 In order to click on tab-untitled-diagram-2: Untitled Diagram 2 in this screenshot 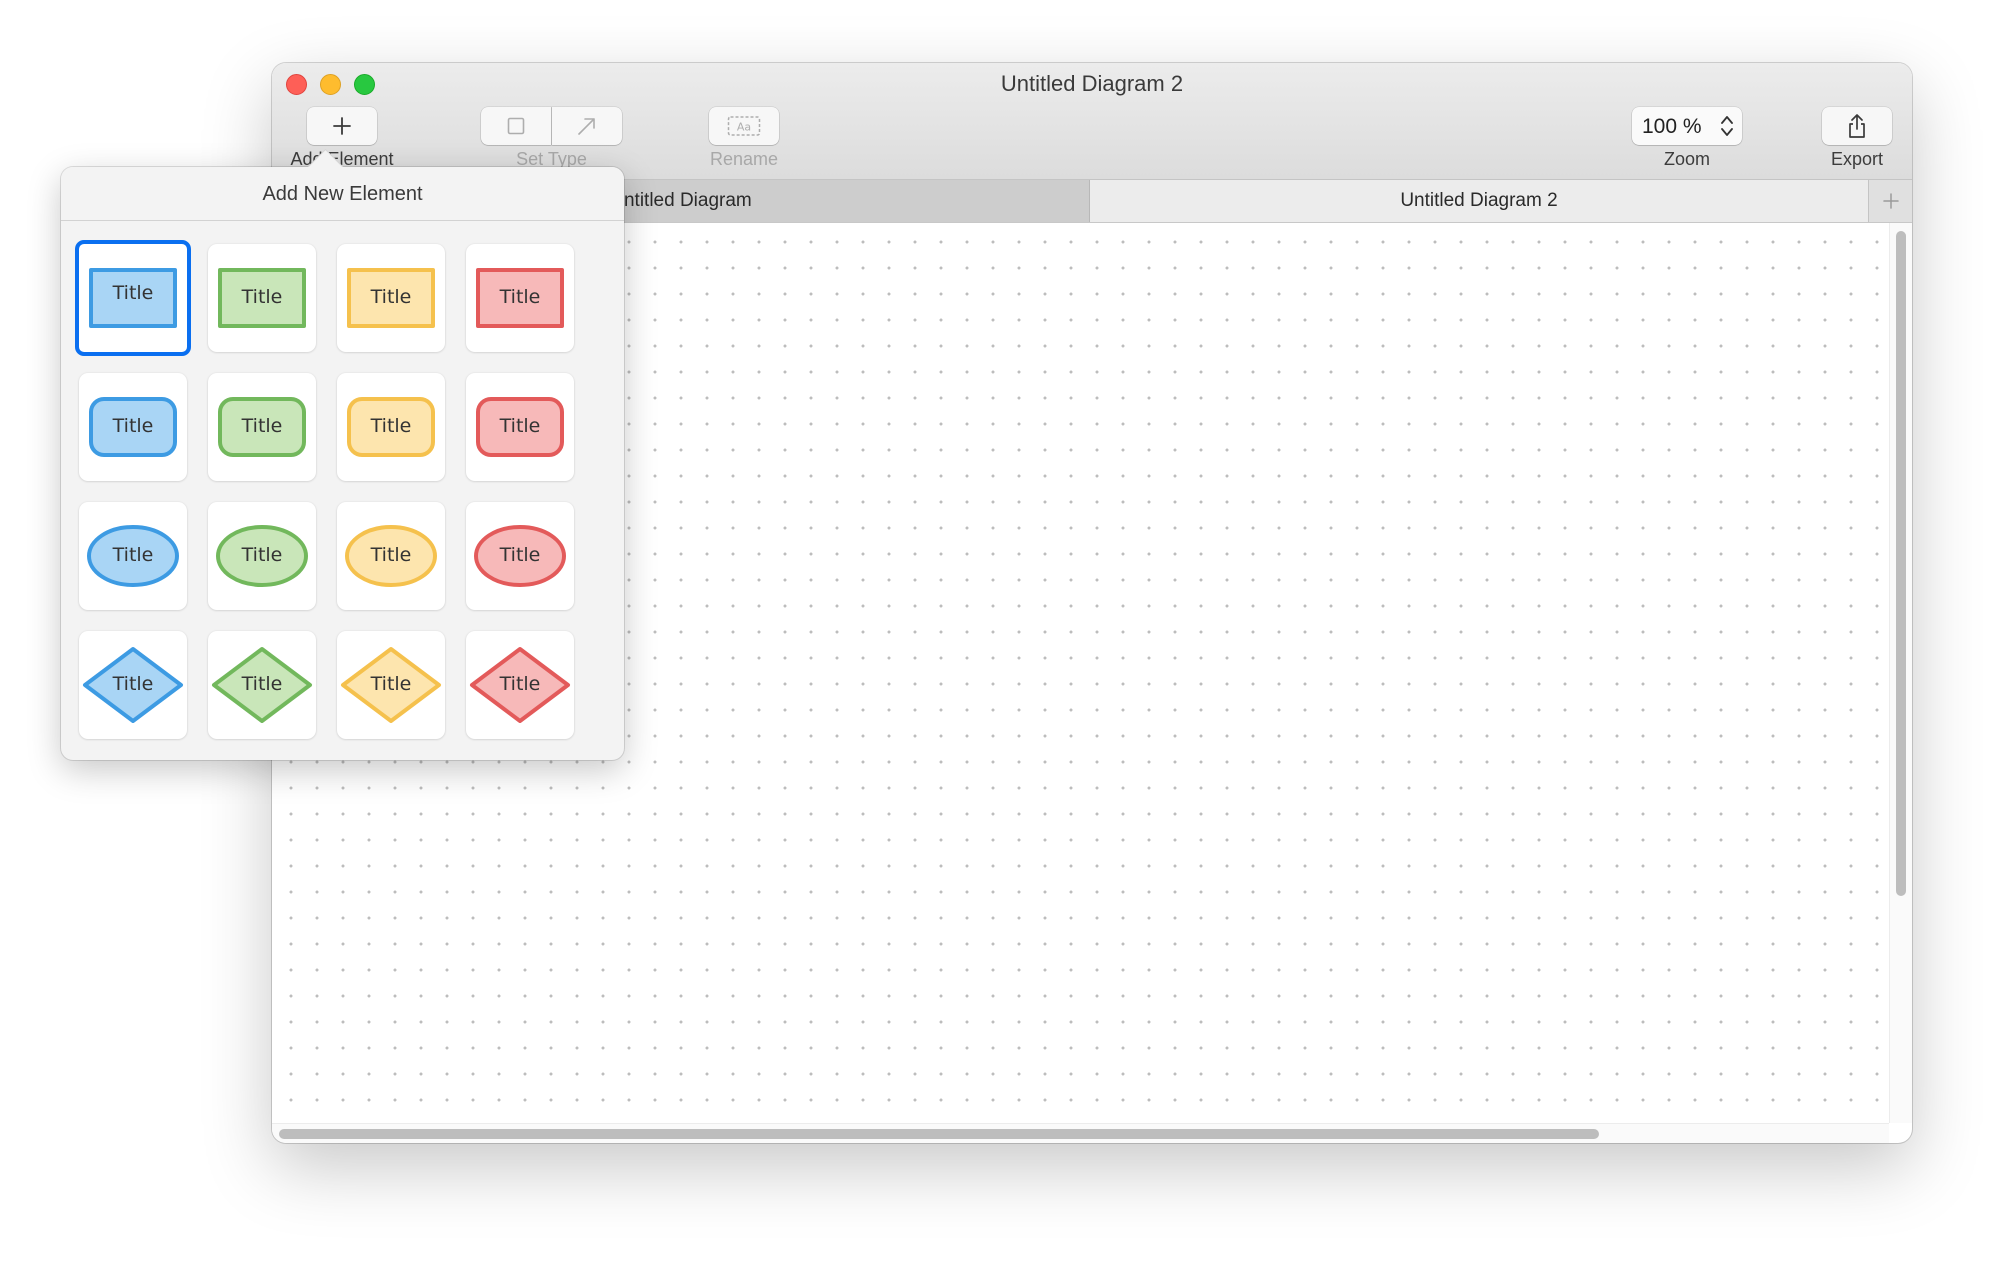, I will do `click(1479, 201)`.